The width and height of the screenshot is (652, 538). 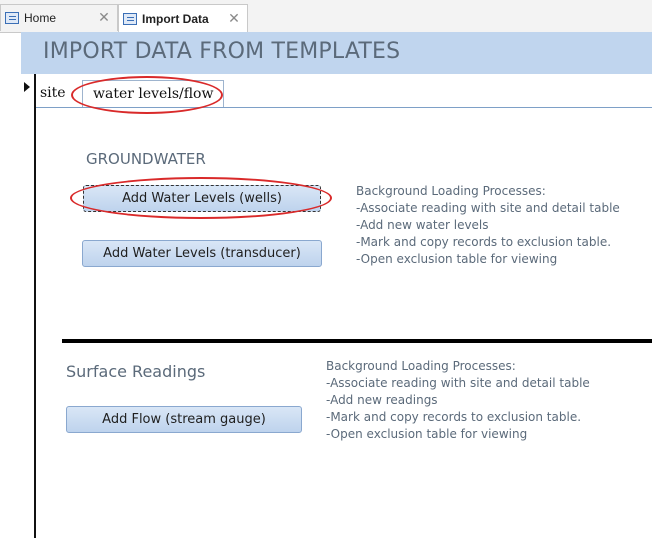 I want to click on tab-import-data-label: Import Data, so click(x=175, y=18).